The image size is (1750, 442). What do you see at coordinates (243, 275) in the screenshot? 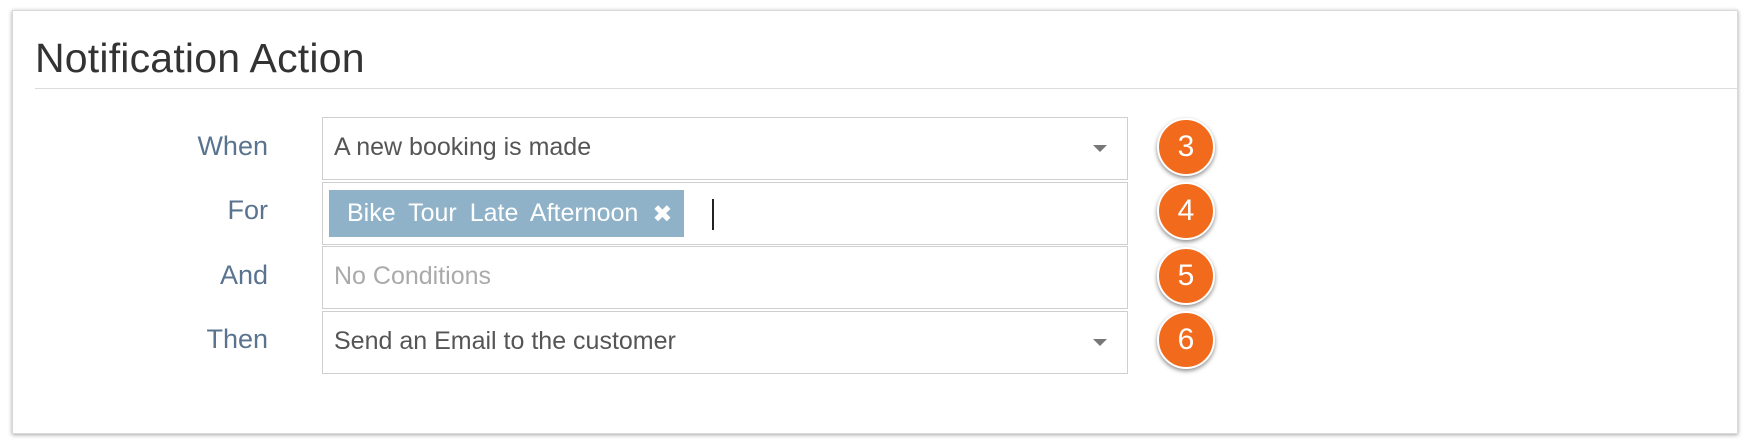
I see `and-label: And` at bounding box center [243, 275].